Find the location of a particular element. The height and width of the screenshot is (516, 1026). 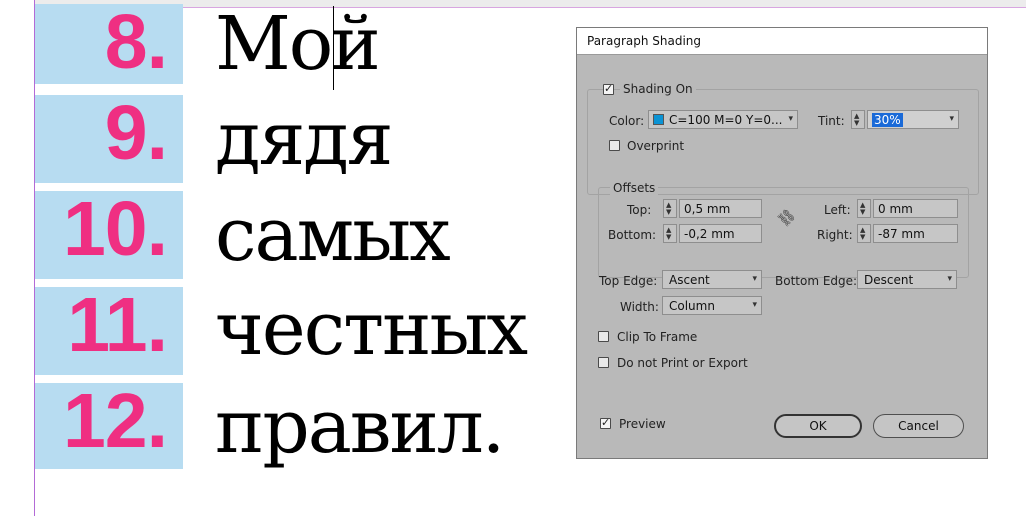

left-offset-input is located at coordinates (915, 208).